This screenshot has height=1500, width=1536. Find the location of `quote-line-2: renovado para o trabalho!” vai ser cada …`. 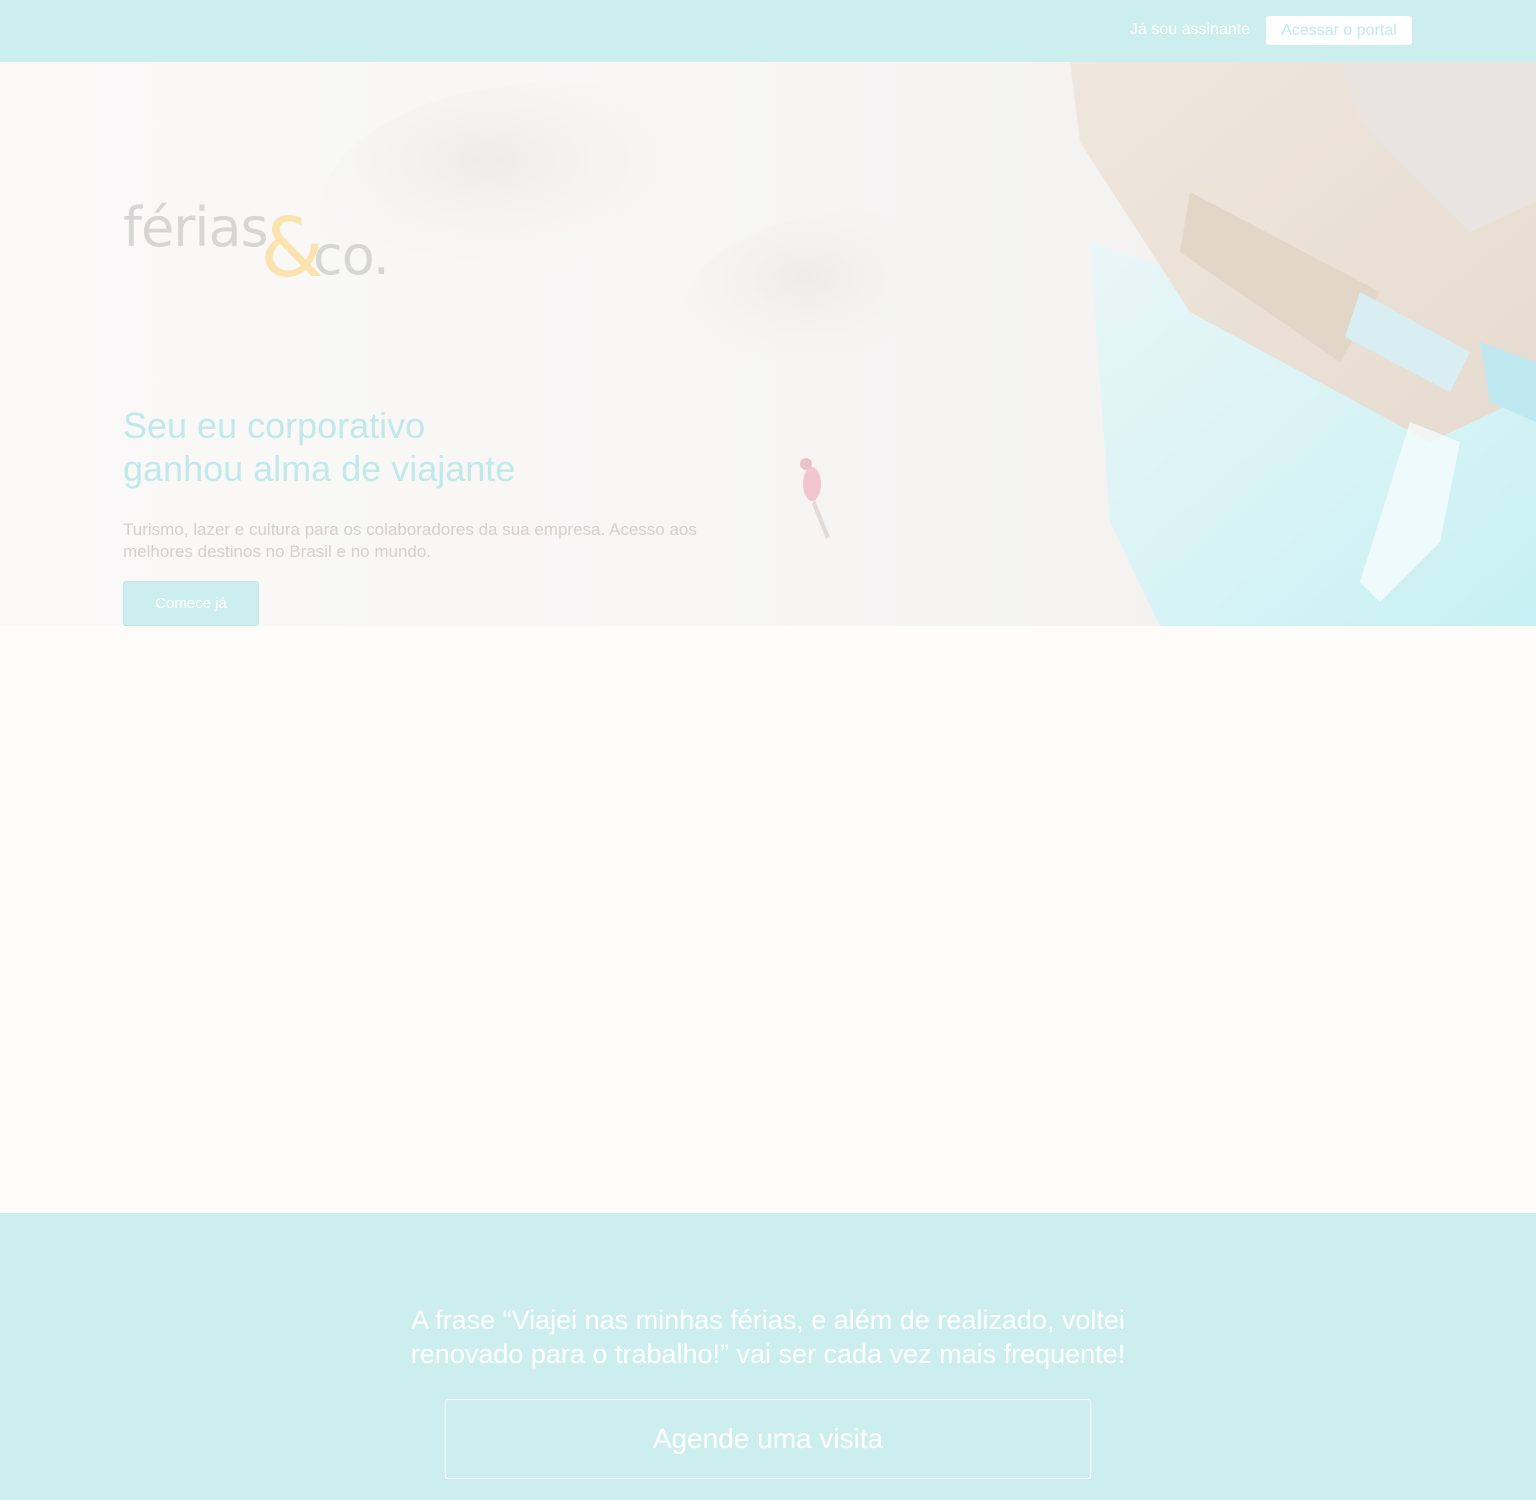

quote-line-2: renovado para o trabalho!” vai ser cada … is located at coordinates (768, 1354).